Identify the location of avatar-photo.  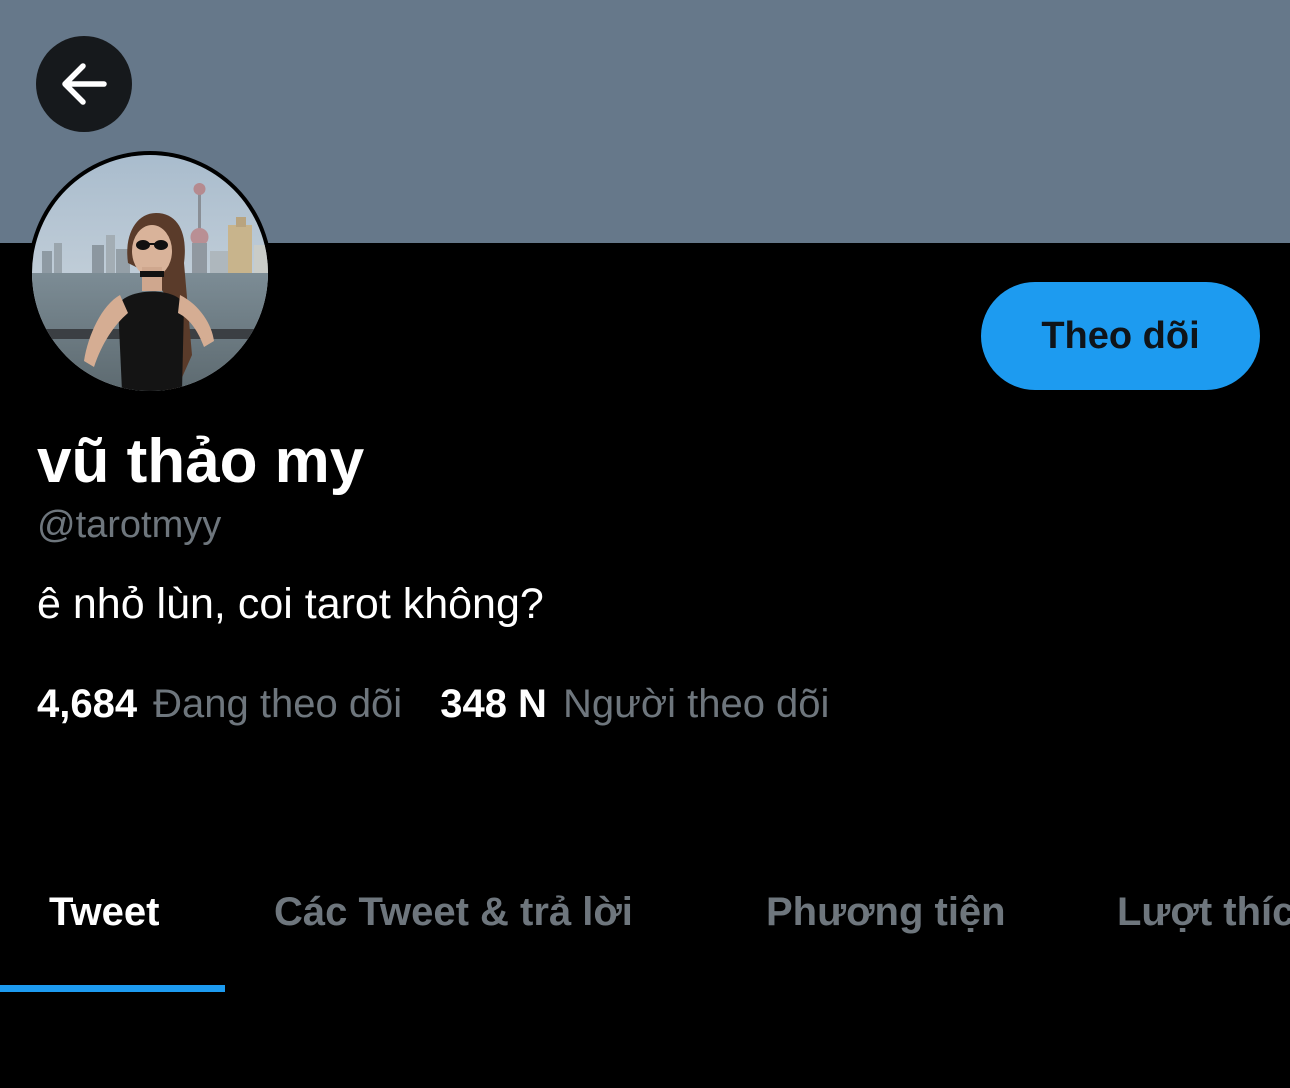
(150, 273).